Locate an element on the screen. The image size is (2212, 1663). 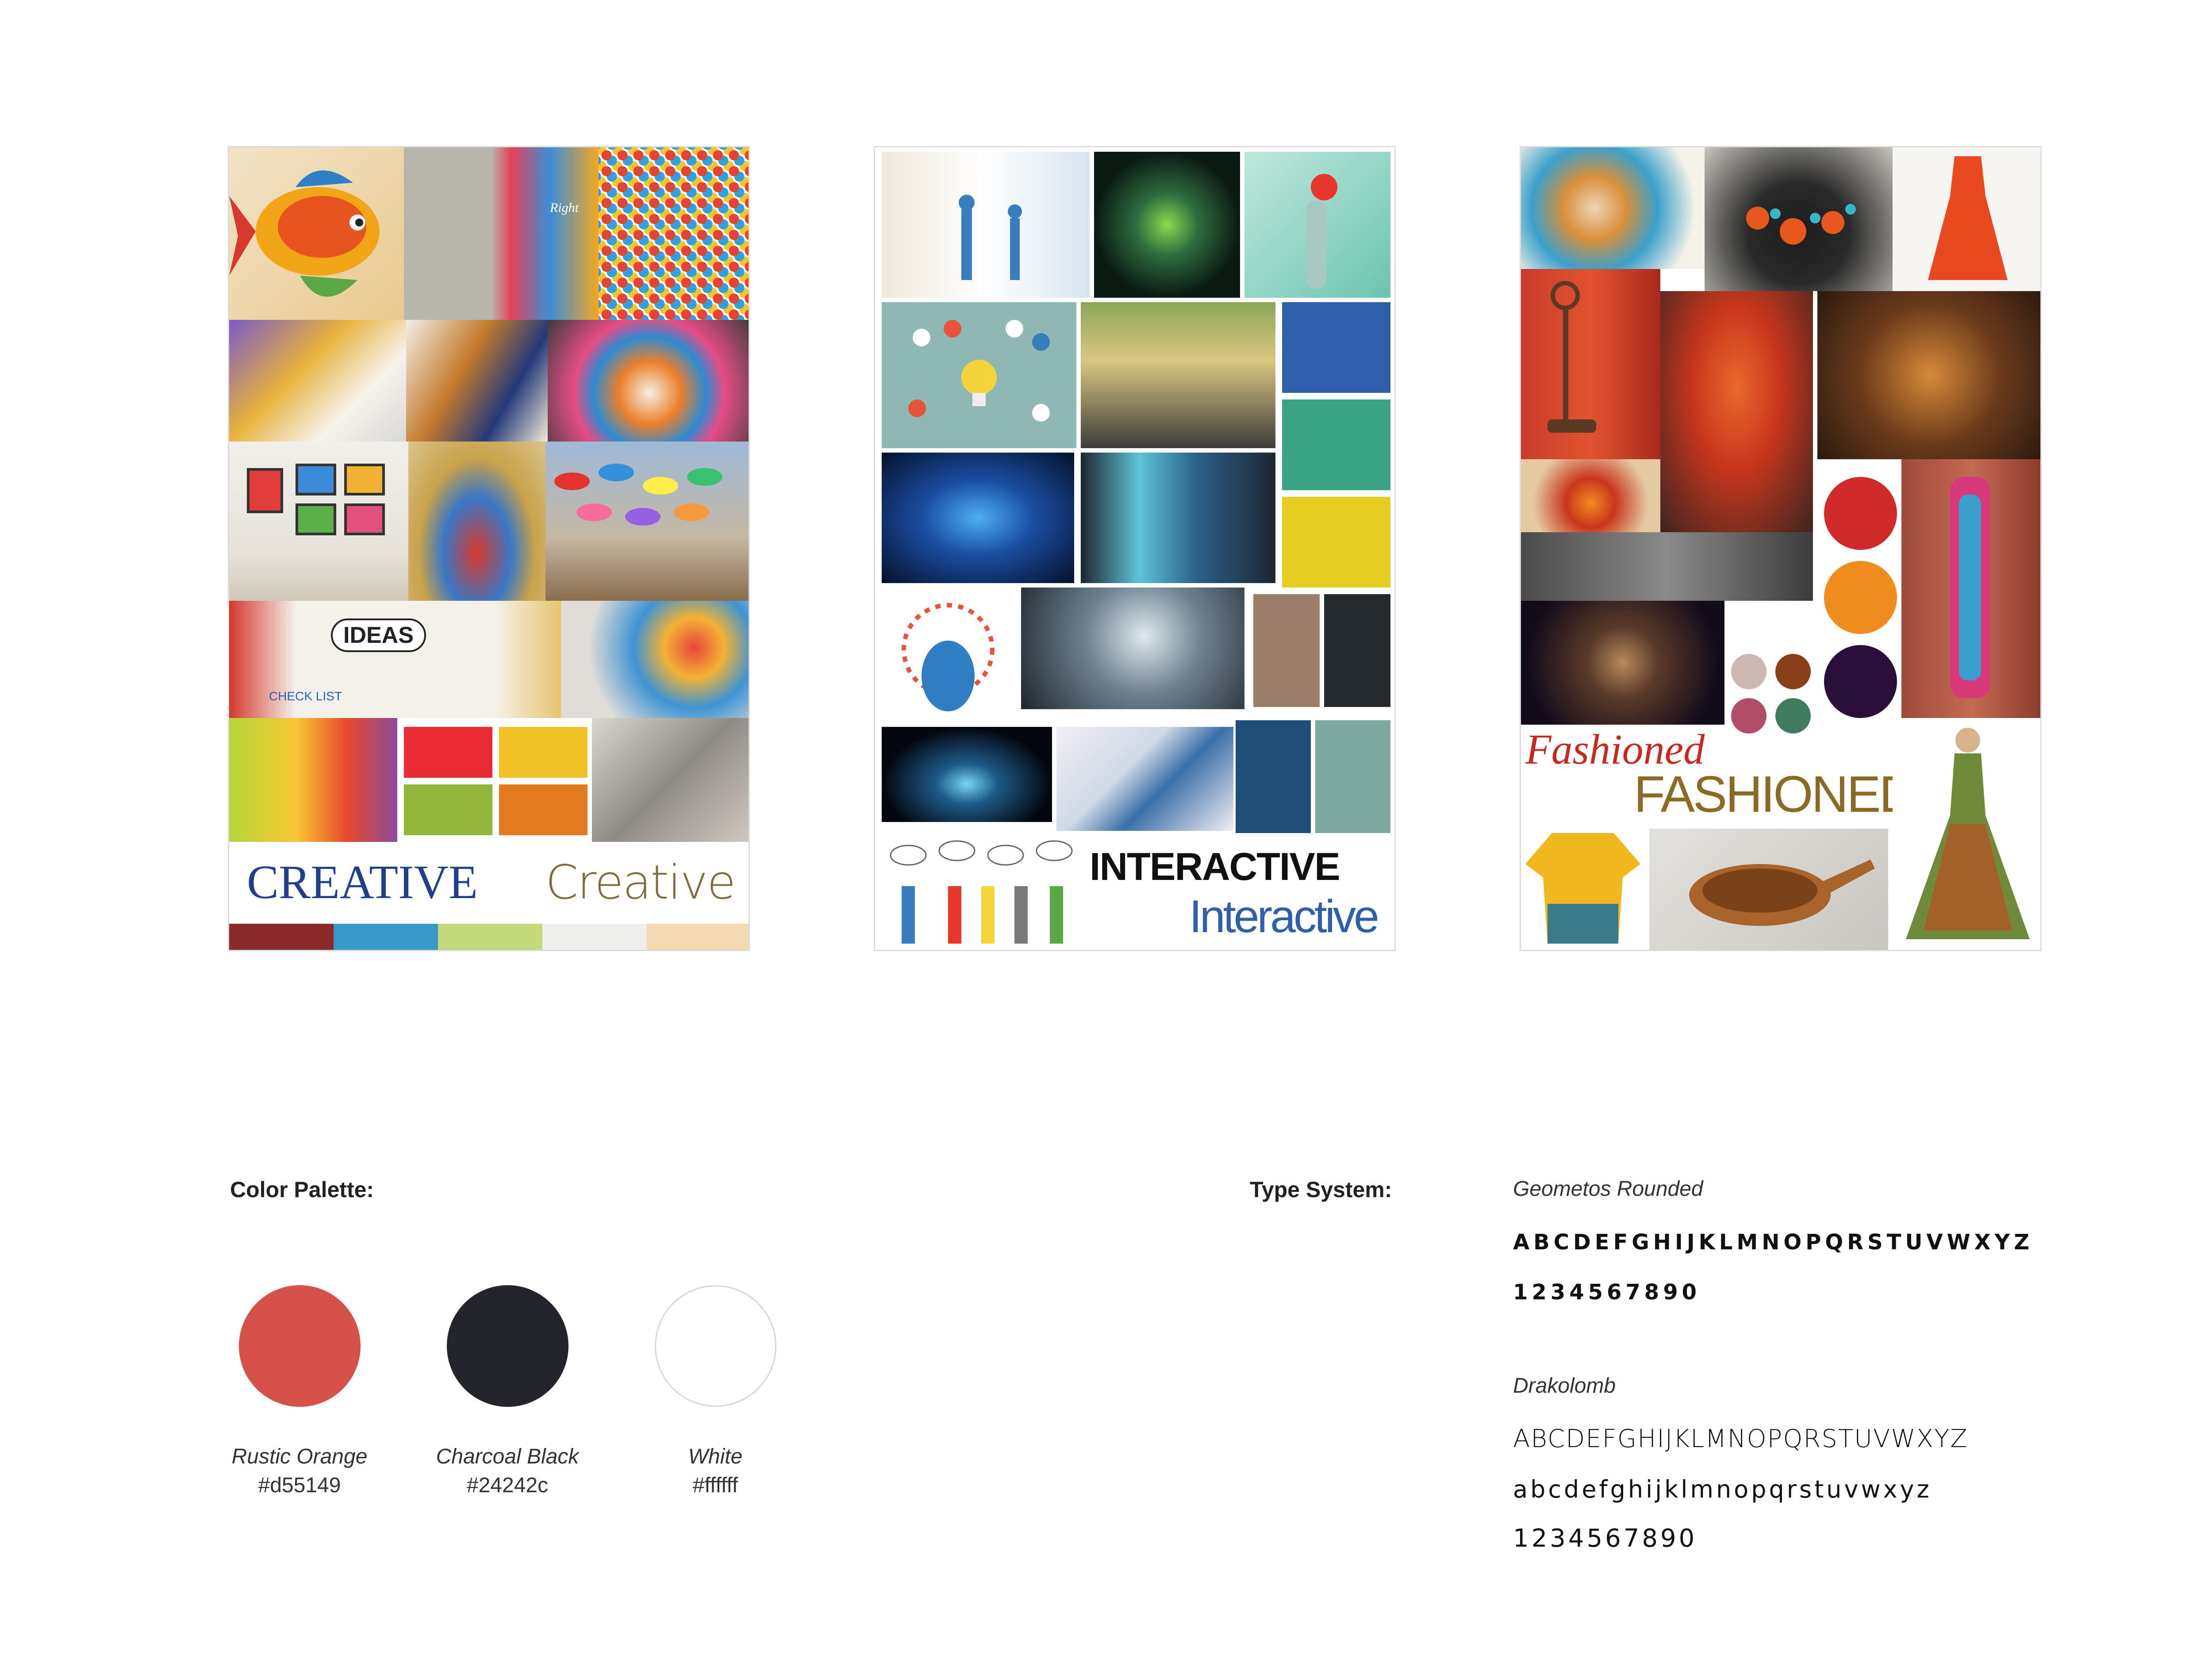
creative-swatch-green is located at coordinates (448, 810).